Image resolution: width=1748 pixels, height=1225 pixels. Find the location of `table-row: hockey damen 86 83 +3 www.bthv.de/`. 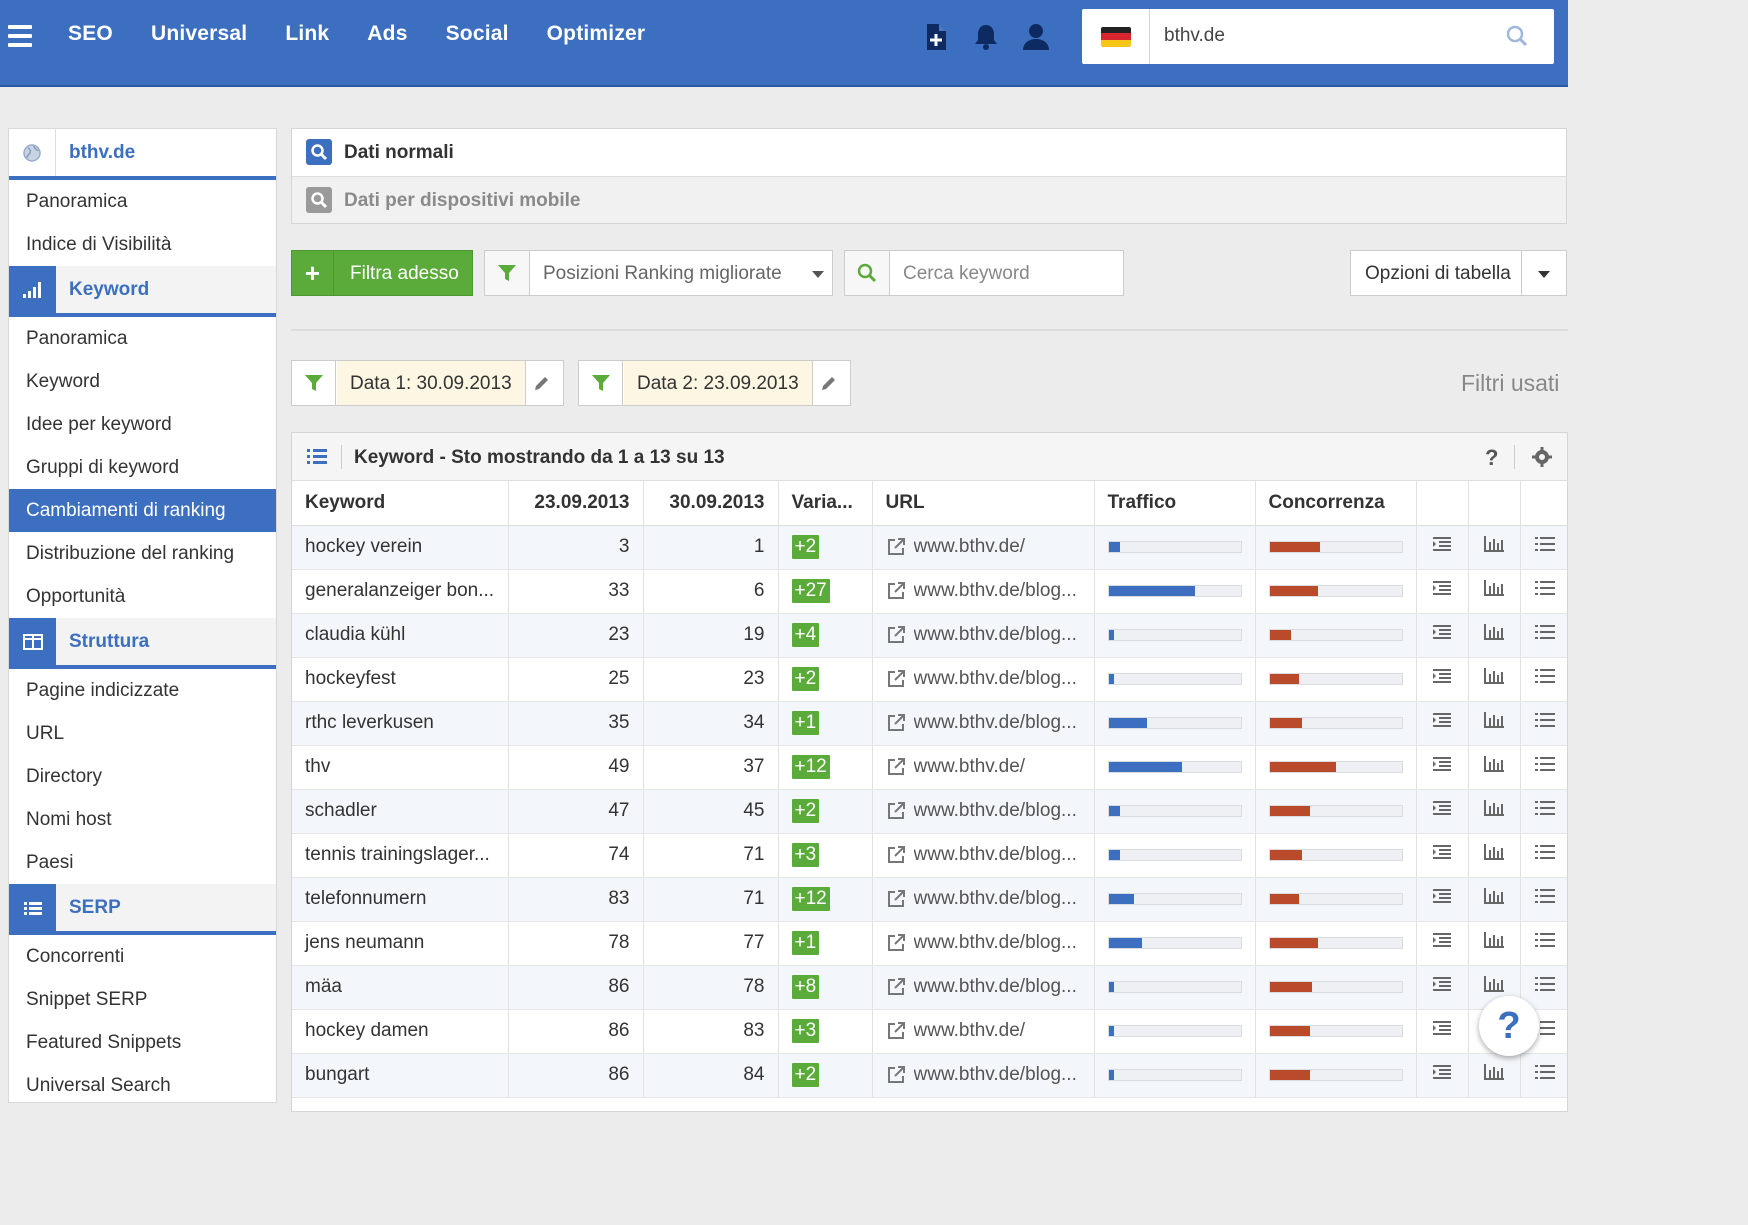

table-row: hockey damen 86 83 +3 www.bthv.de/ is located at coordinates (929, 1031).